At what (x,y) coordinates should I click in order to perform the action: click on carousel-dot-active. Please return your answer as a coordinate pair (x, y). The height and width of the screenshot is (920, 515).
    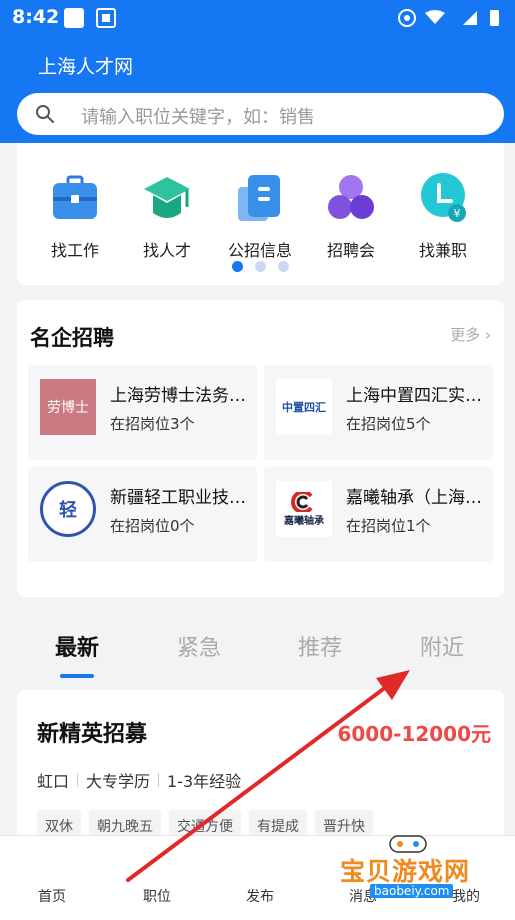
    Looking at the image, I should click on (237, 266).